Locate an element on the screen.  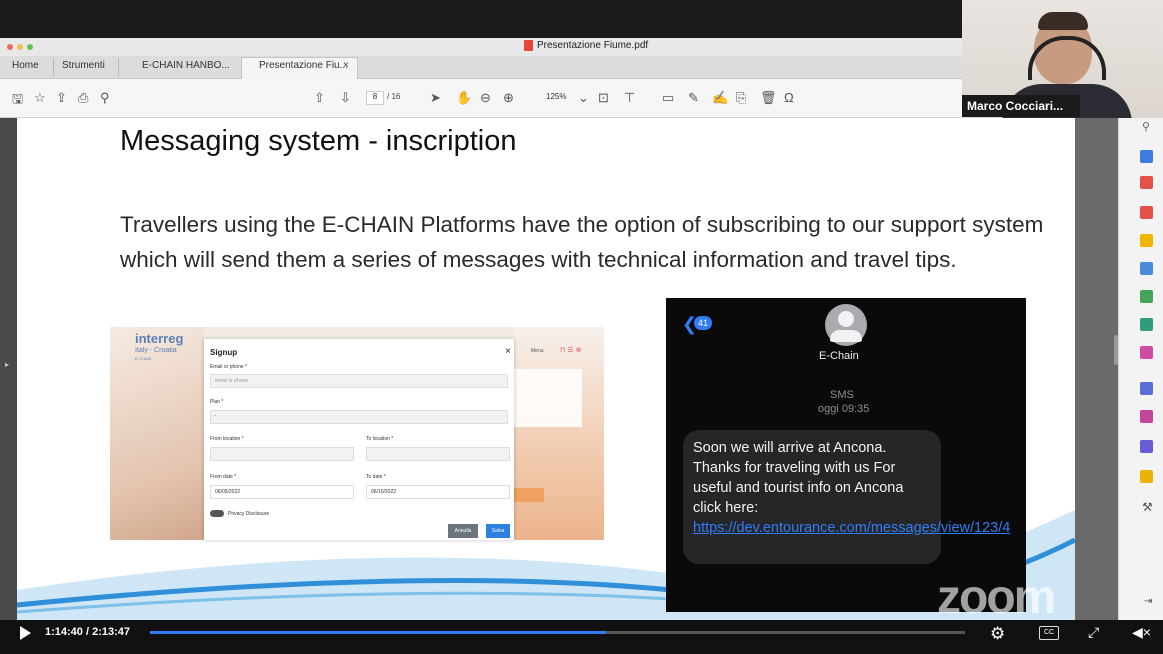
site-header-icons: ⊓ ☰ ⊕ is located at coordinates (571, 350).